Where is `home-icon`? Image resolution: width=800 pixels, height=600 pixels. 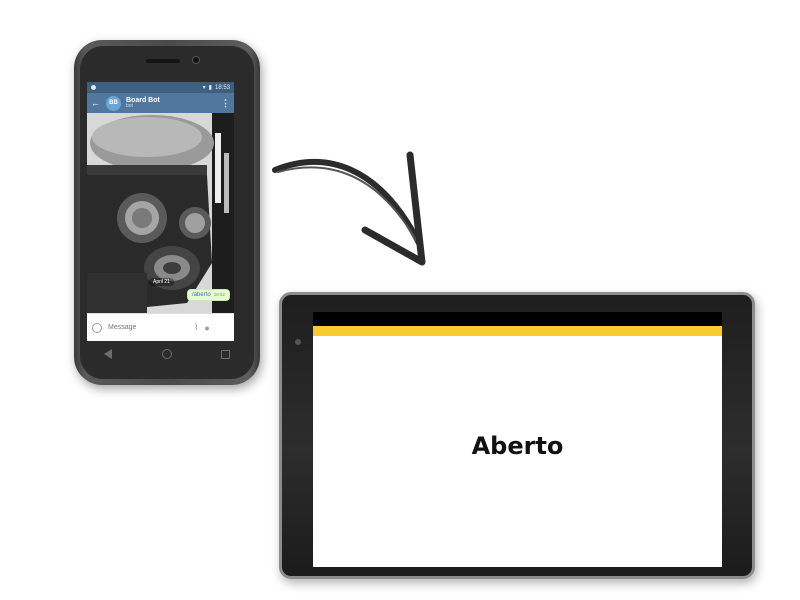 home-icon is located at coordinates (166, 354).